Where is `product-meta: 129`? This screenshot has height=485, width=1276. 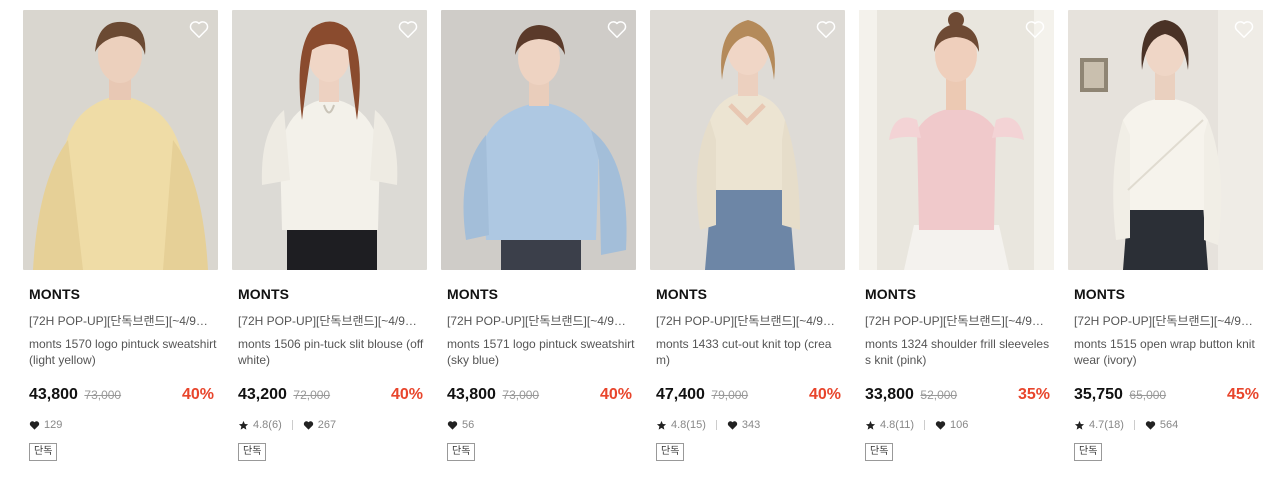 product-meta: 129 is located at coordinates (45, 425).